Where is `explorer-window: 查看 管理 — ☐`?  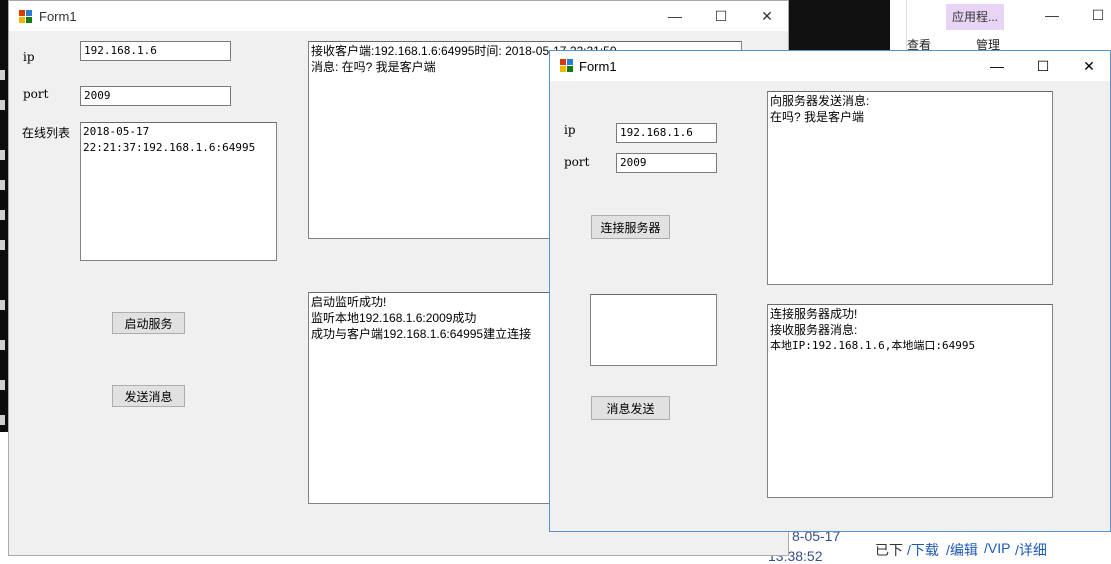 explorer-window: 查看 管理 — ☐ is located at coordinates (1008, 26).